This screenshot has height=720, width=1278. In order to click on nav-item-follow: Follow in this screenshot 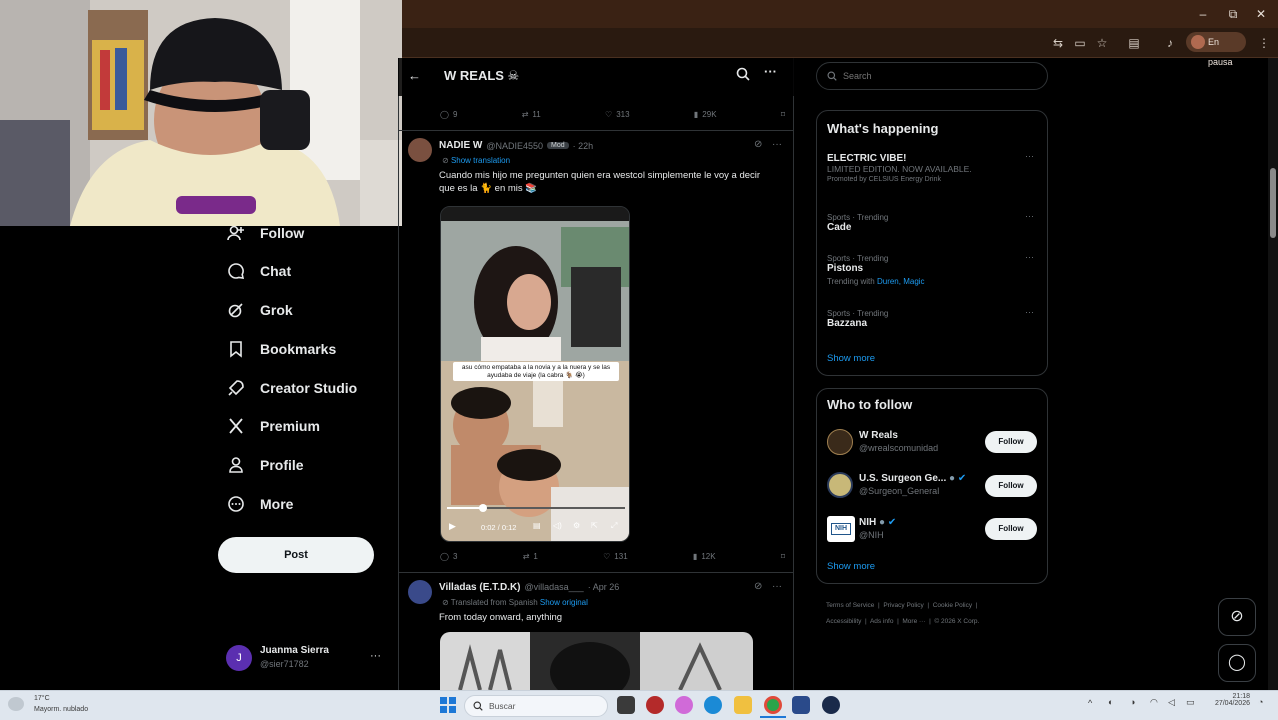, I will do `click(265, 233)`.